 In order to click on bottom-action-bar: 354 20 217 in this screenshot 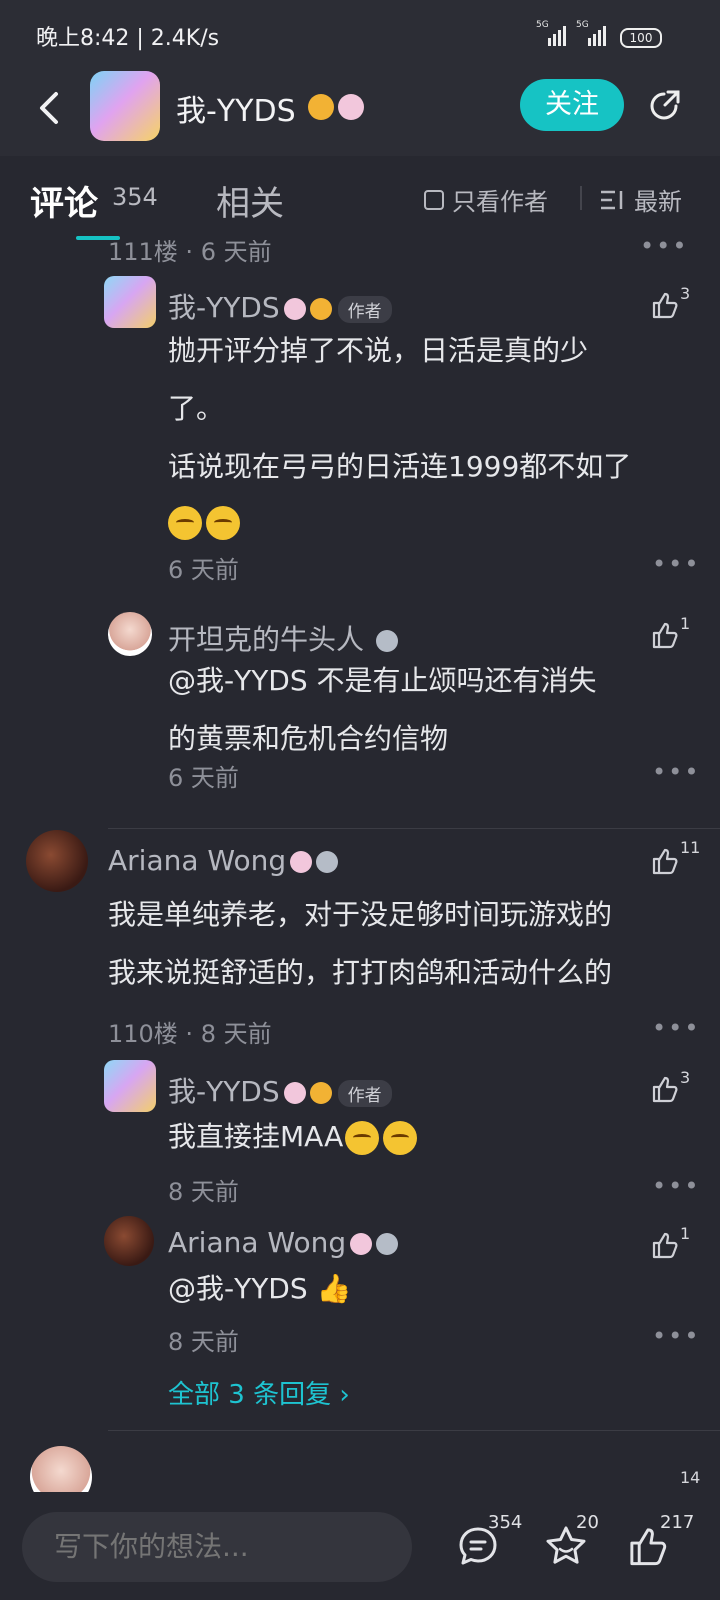, I will do `click(360, 1546)`.